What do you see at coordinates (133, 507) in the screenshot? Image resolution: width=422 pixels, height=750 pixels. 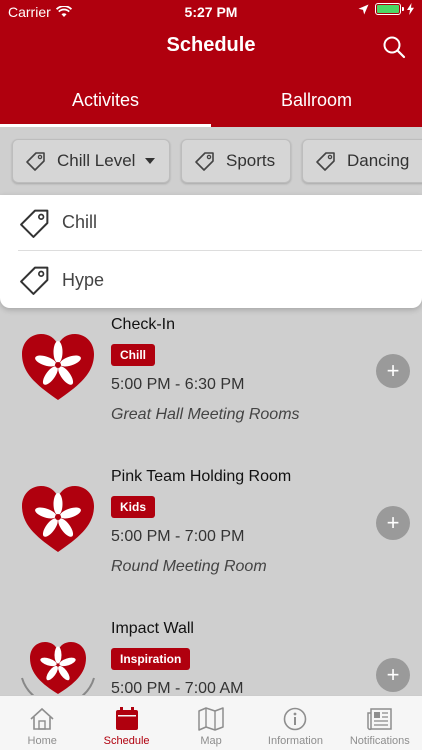 I see `event-tag-badge: Kids` at bounding box center [133, 507].